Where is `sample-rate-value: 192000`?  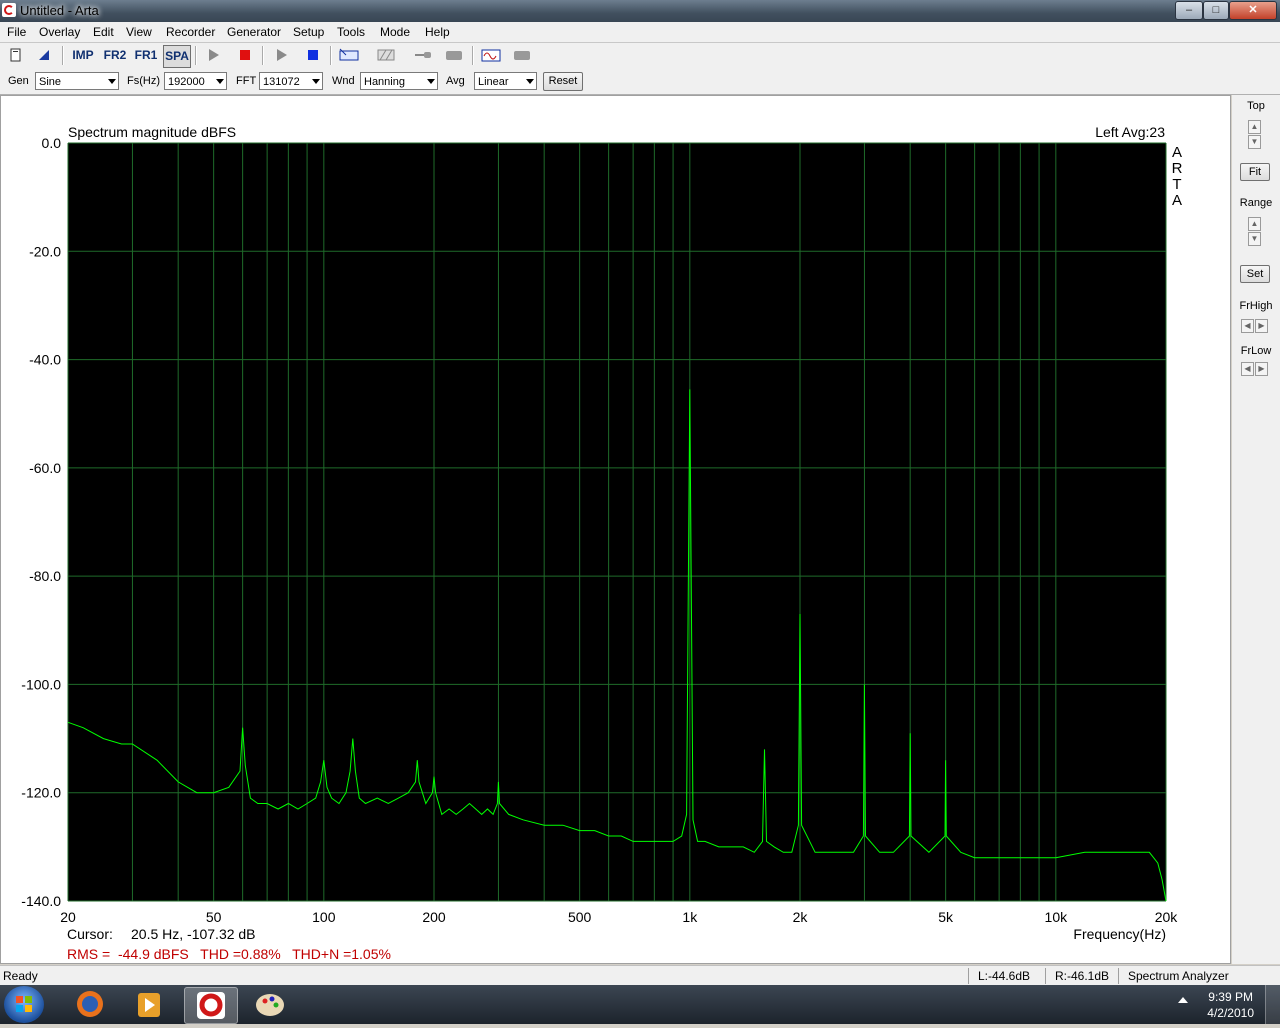 sample-rate-value: 192000 is located at coordinates (186, 82).